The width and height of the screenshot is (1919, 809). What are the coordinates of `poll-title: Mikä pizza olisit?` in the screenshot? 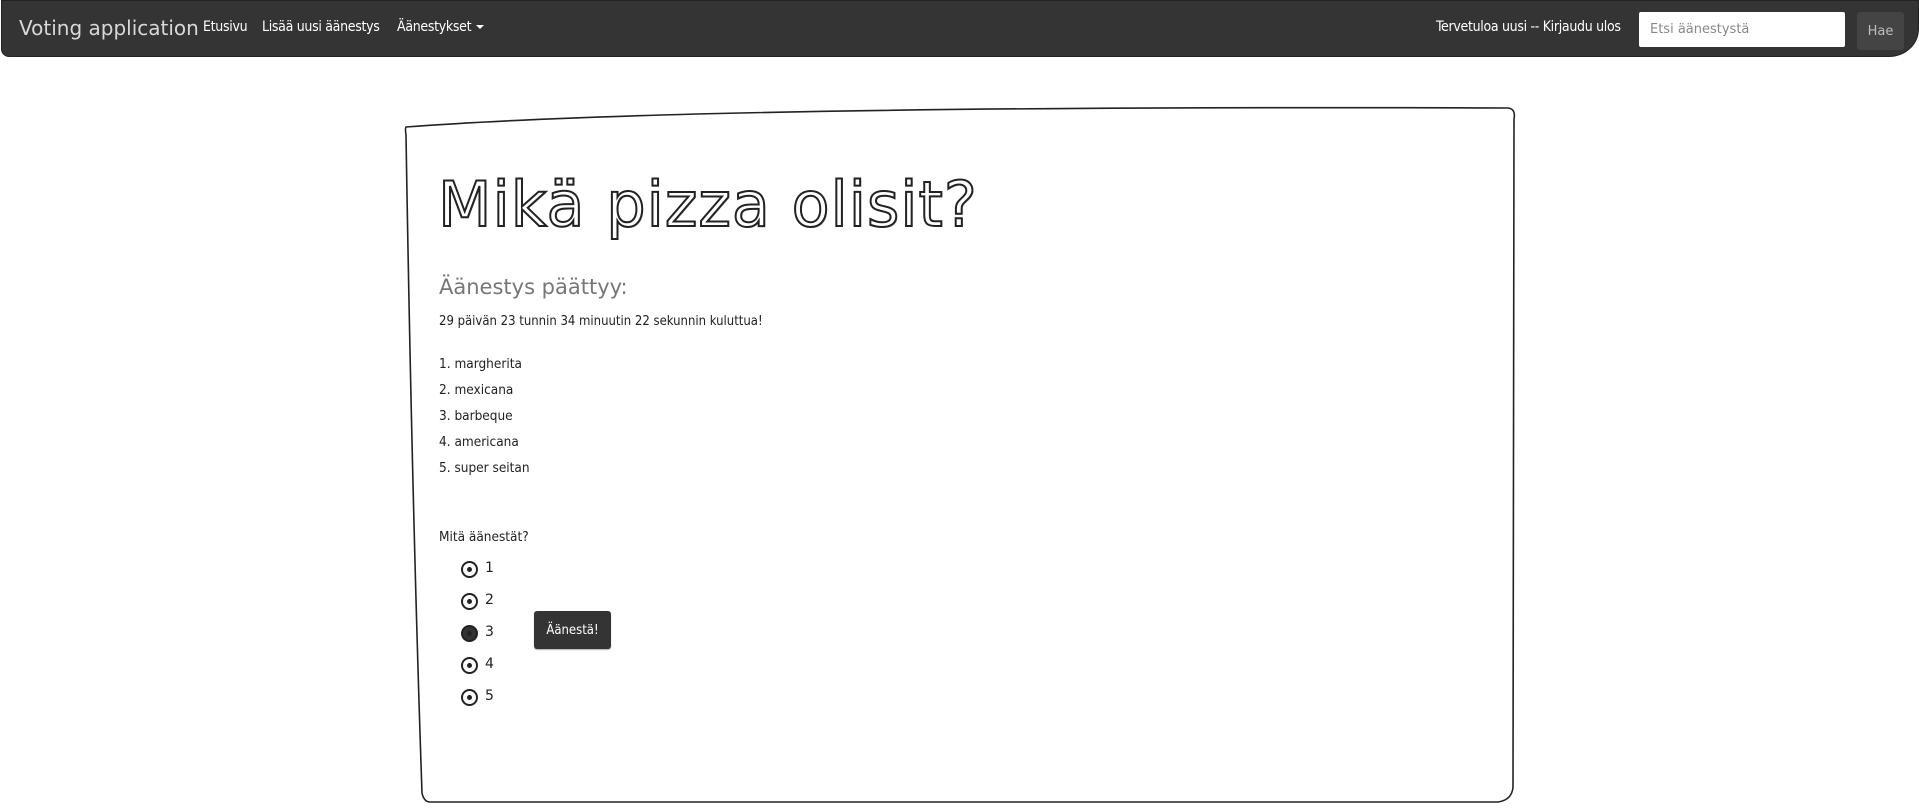 It's located at (707, 204).